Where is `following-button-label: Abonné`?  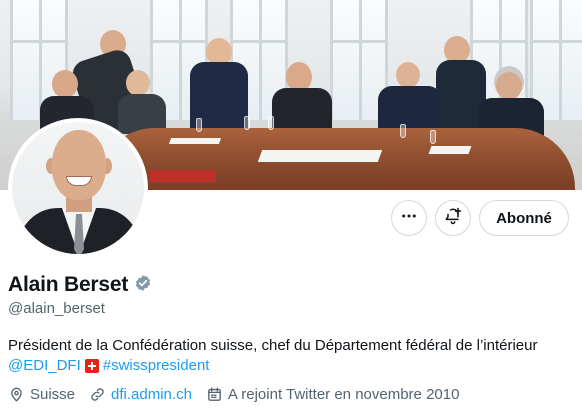
following-button-label: Abonné is located at coordinates (524, 218).